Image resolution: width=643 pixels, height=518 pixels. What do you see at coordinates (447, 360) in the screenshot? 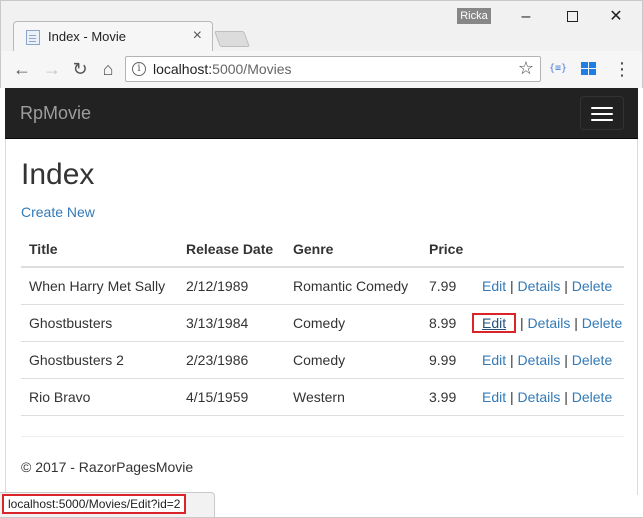
I see `cell-price: 9.99` at bounding box center [447, 360].